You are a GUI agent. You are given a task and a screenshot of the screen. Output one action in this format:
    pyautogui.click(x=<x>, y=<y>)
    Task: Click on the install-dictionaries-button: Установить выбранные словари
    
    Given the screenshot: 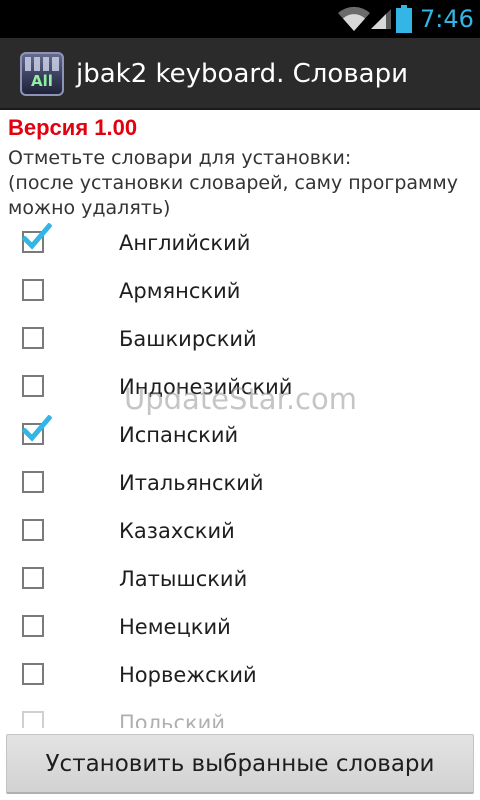 What is the action you would take?
    pyautogui.click(x=240, y=764)
    